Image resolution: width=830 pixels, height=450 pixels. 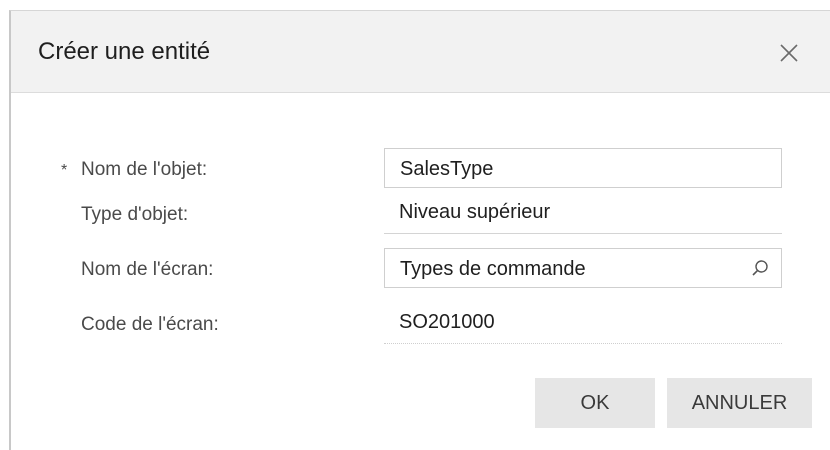 What do you see at coordinates (475, 212) in the screenshot?
I see `object-type-value: Niveau supérieur` at bounding box center [475, 212].